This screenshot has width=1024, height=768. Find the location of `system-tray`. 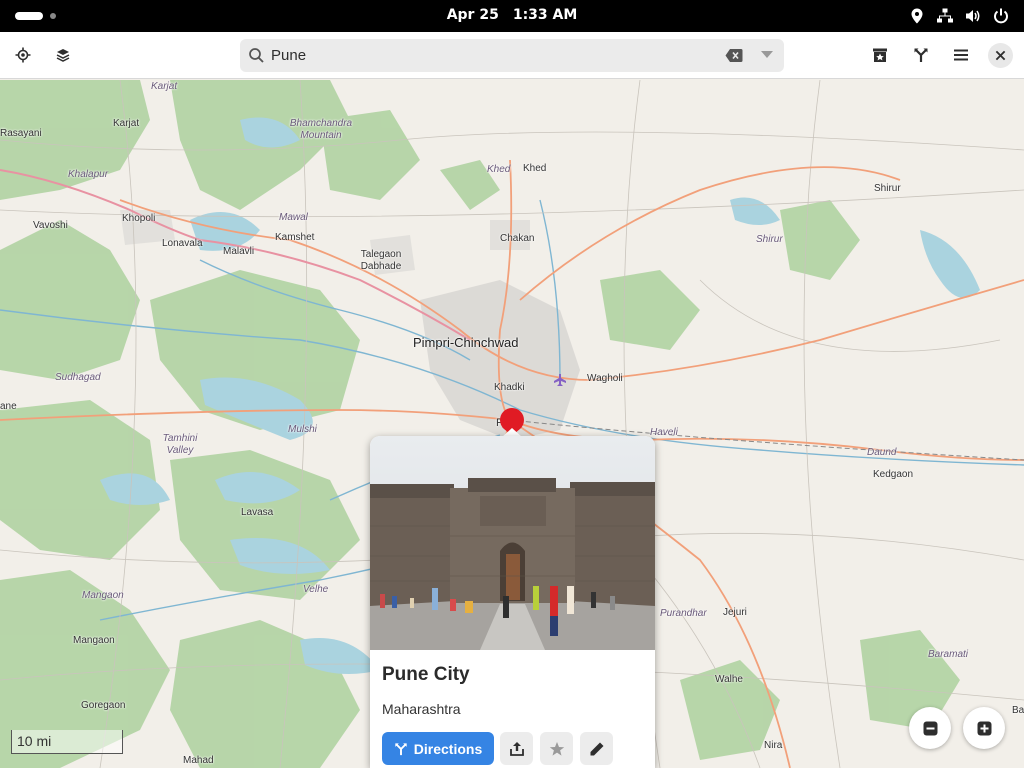

system-tray is located at coordinates (959, 16).